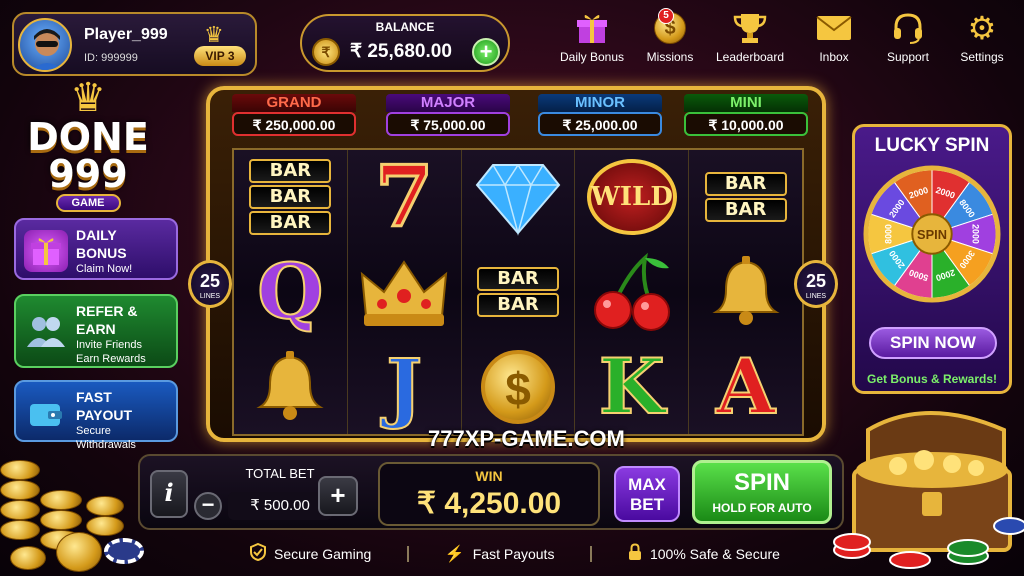 Image resolution: width=1024 pixels, height=576 pixels. What do you see at coordinates (220, 56) in the screenshot?
I see `vip-level: VIP 3` at bounding box center [220, 56].